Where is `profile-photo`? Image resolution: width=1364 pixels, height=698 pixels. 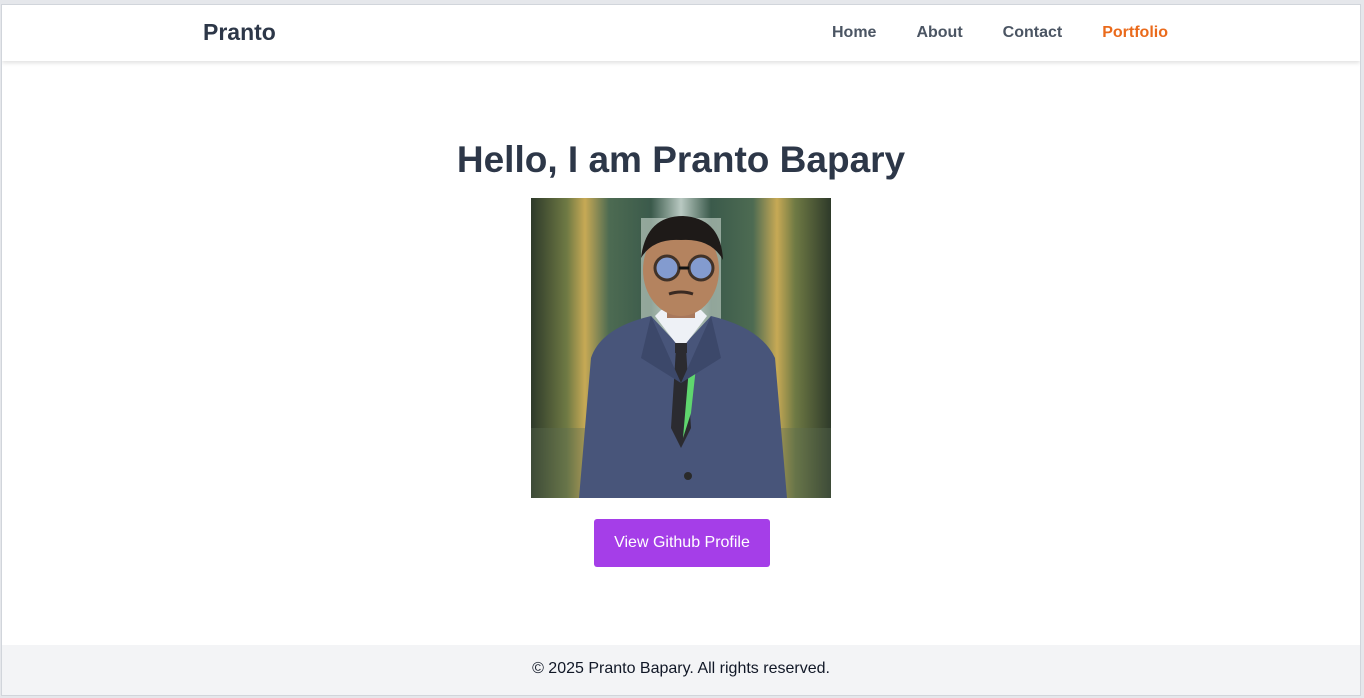
profile-photo is located at coordinates (681, 348).